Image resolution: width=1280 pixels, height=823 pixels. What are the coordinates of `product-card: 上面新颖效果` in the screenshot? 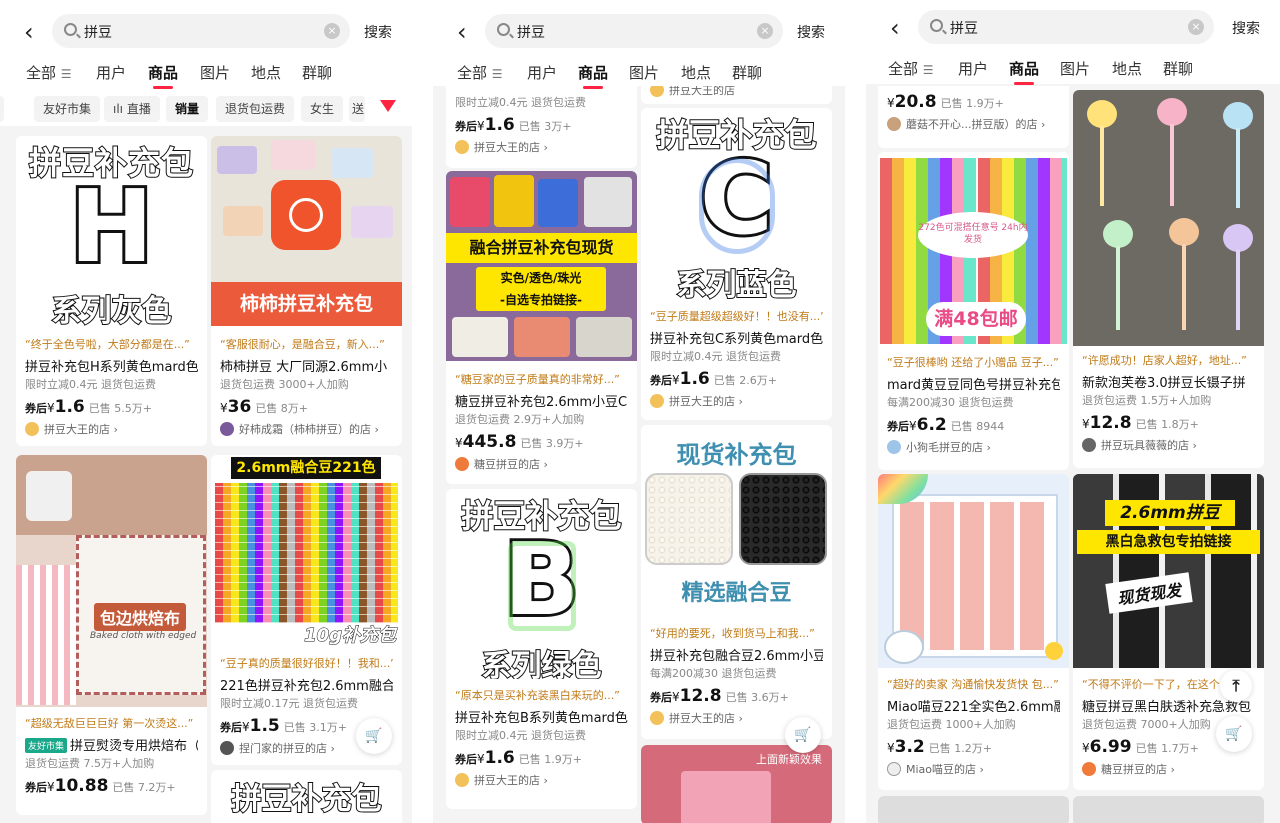 It's located at (736, 784).